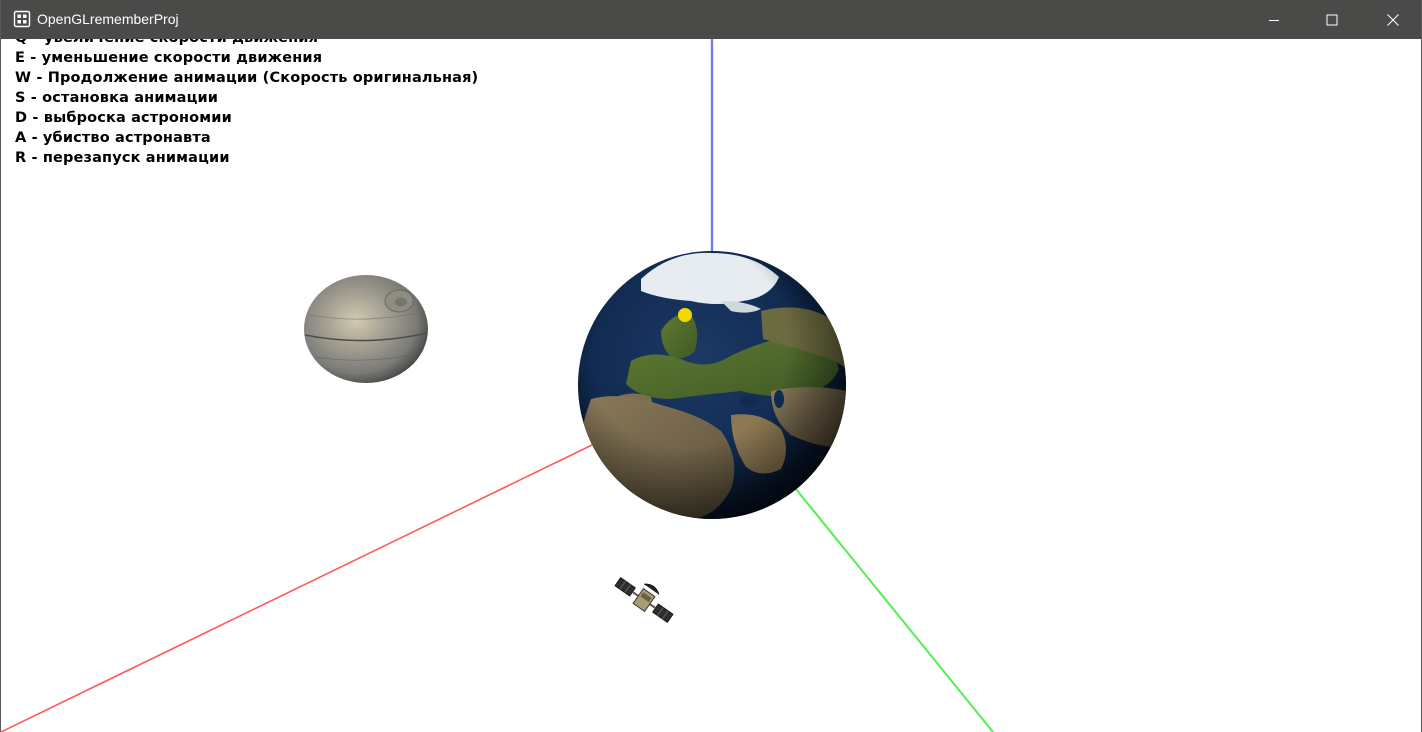 This screenshot has width=1422, height=732. I want to click on satellite, so click(644, 600).